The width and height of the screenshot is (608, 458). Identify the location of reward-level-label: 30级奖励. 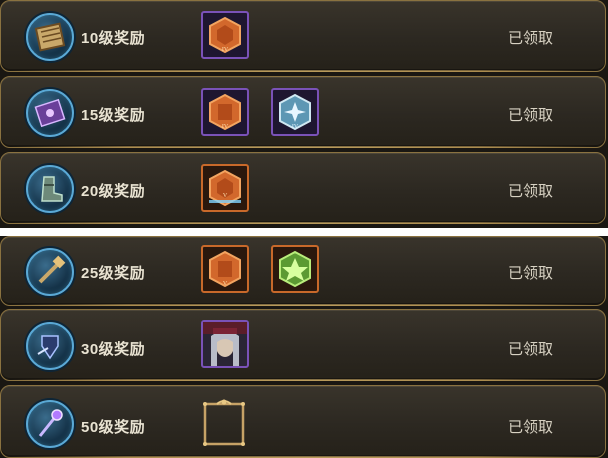
(113, 349).